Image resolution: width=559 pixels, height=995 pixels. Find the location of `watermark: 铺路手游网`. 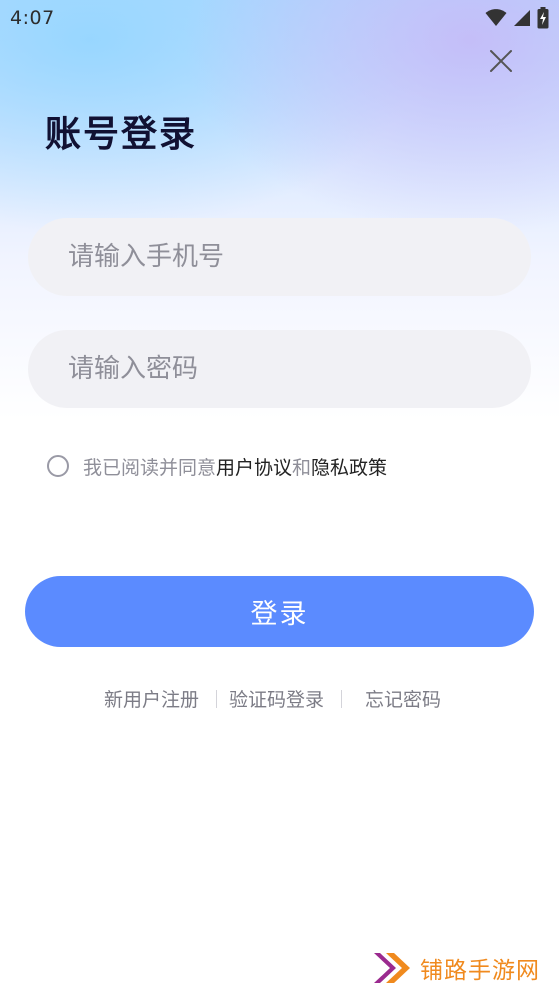

watermark: 铺路手游网 is located at coordinates (462, 968).